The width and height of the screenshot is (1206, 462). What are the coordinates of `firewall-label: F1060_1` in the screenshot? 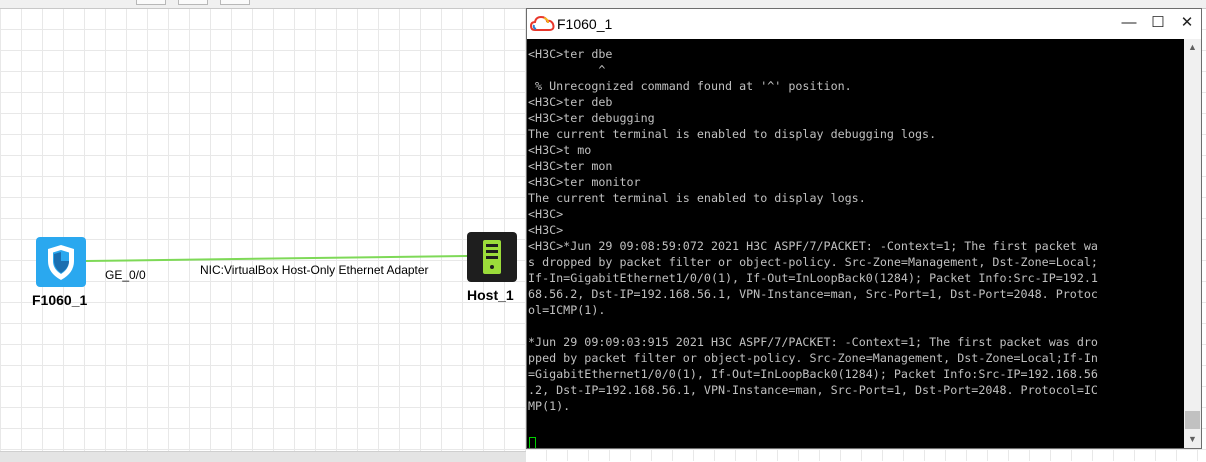 It's located at (60, 300).